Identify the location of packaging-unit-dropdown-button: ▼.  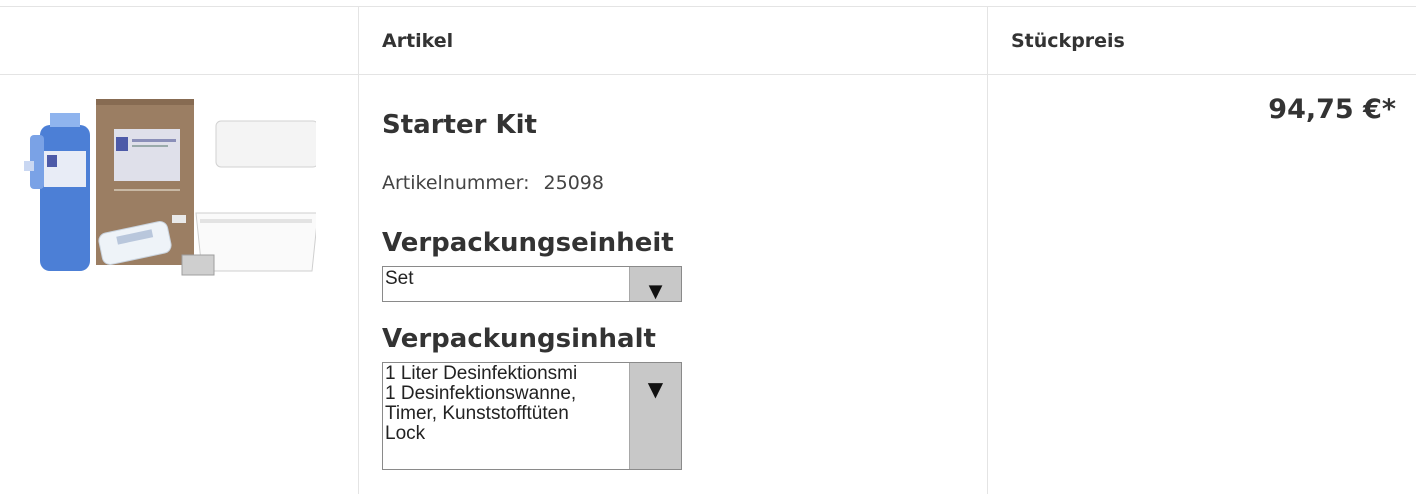
(655, 284).